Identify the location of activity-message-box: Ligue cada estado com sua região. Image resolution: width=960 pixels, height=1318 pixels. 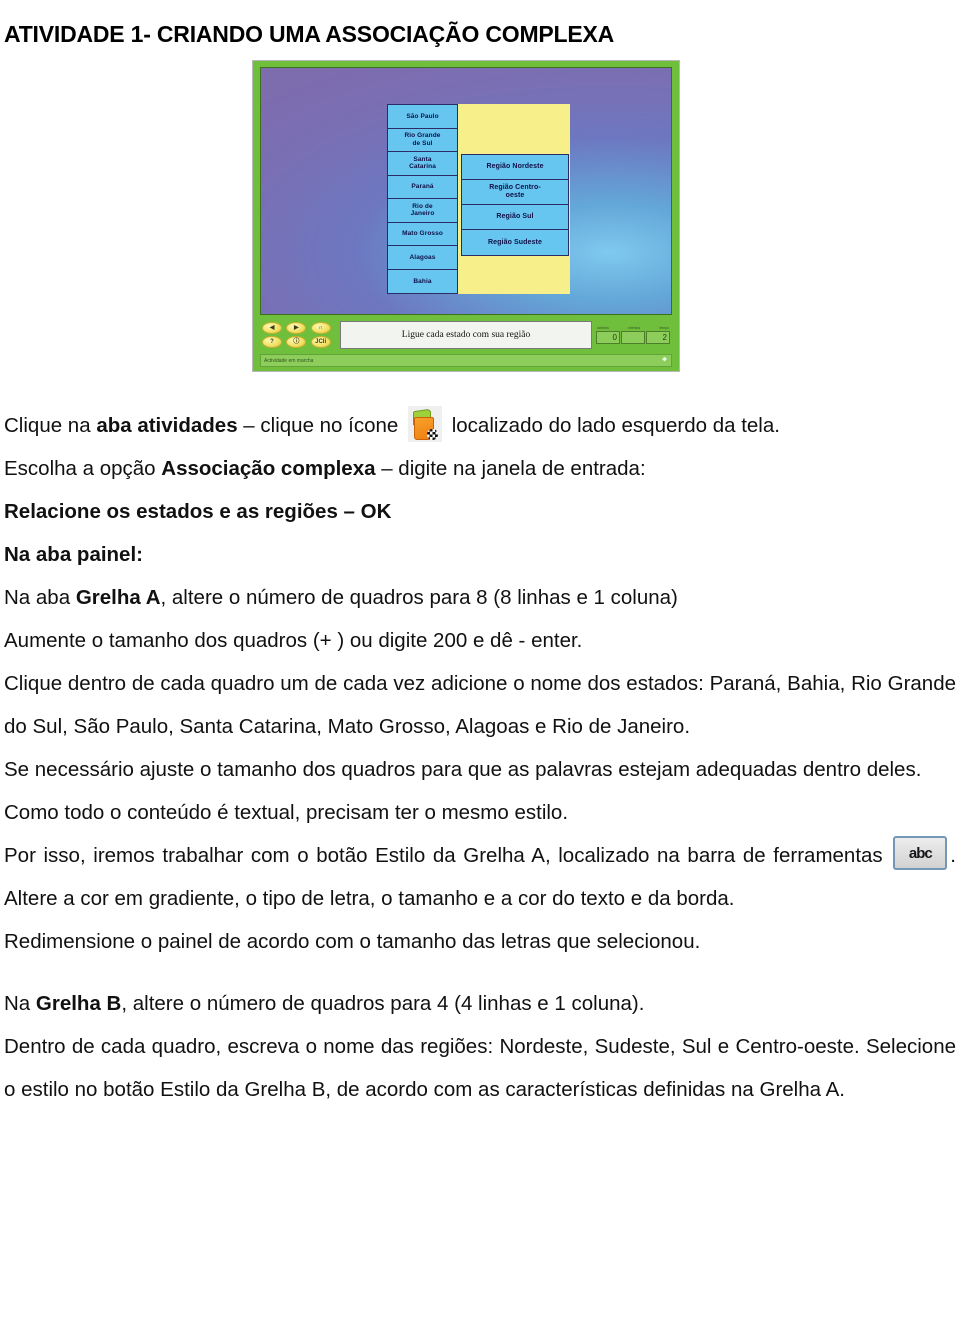
(466, 334).